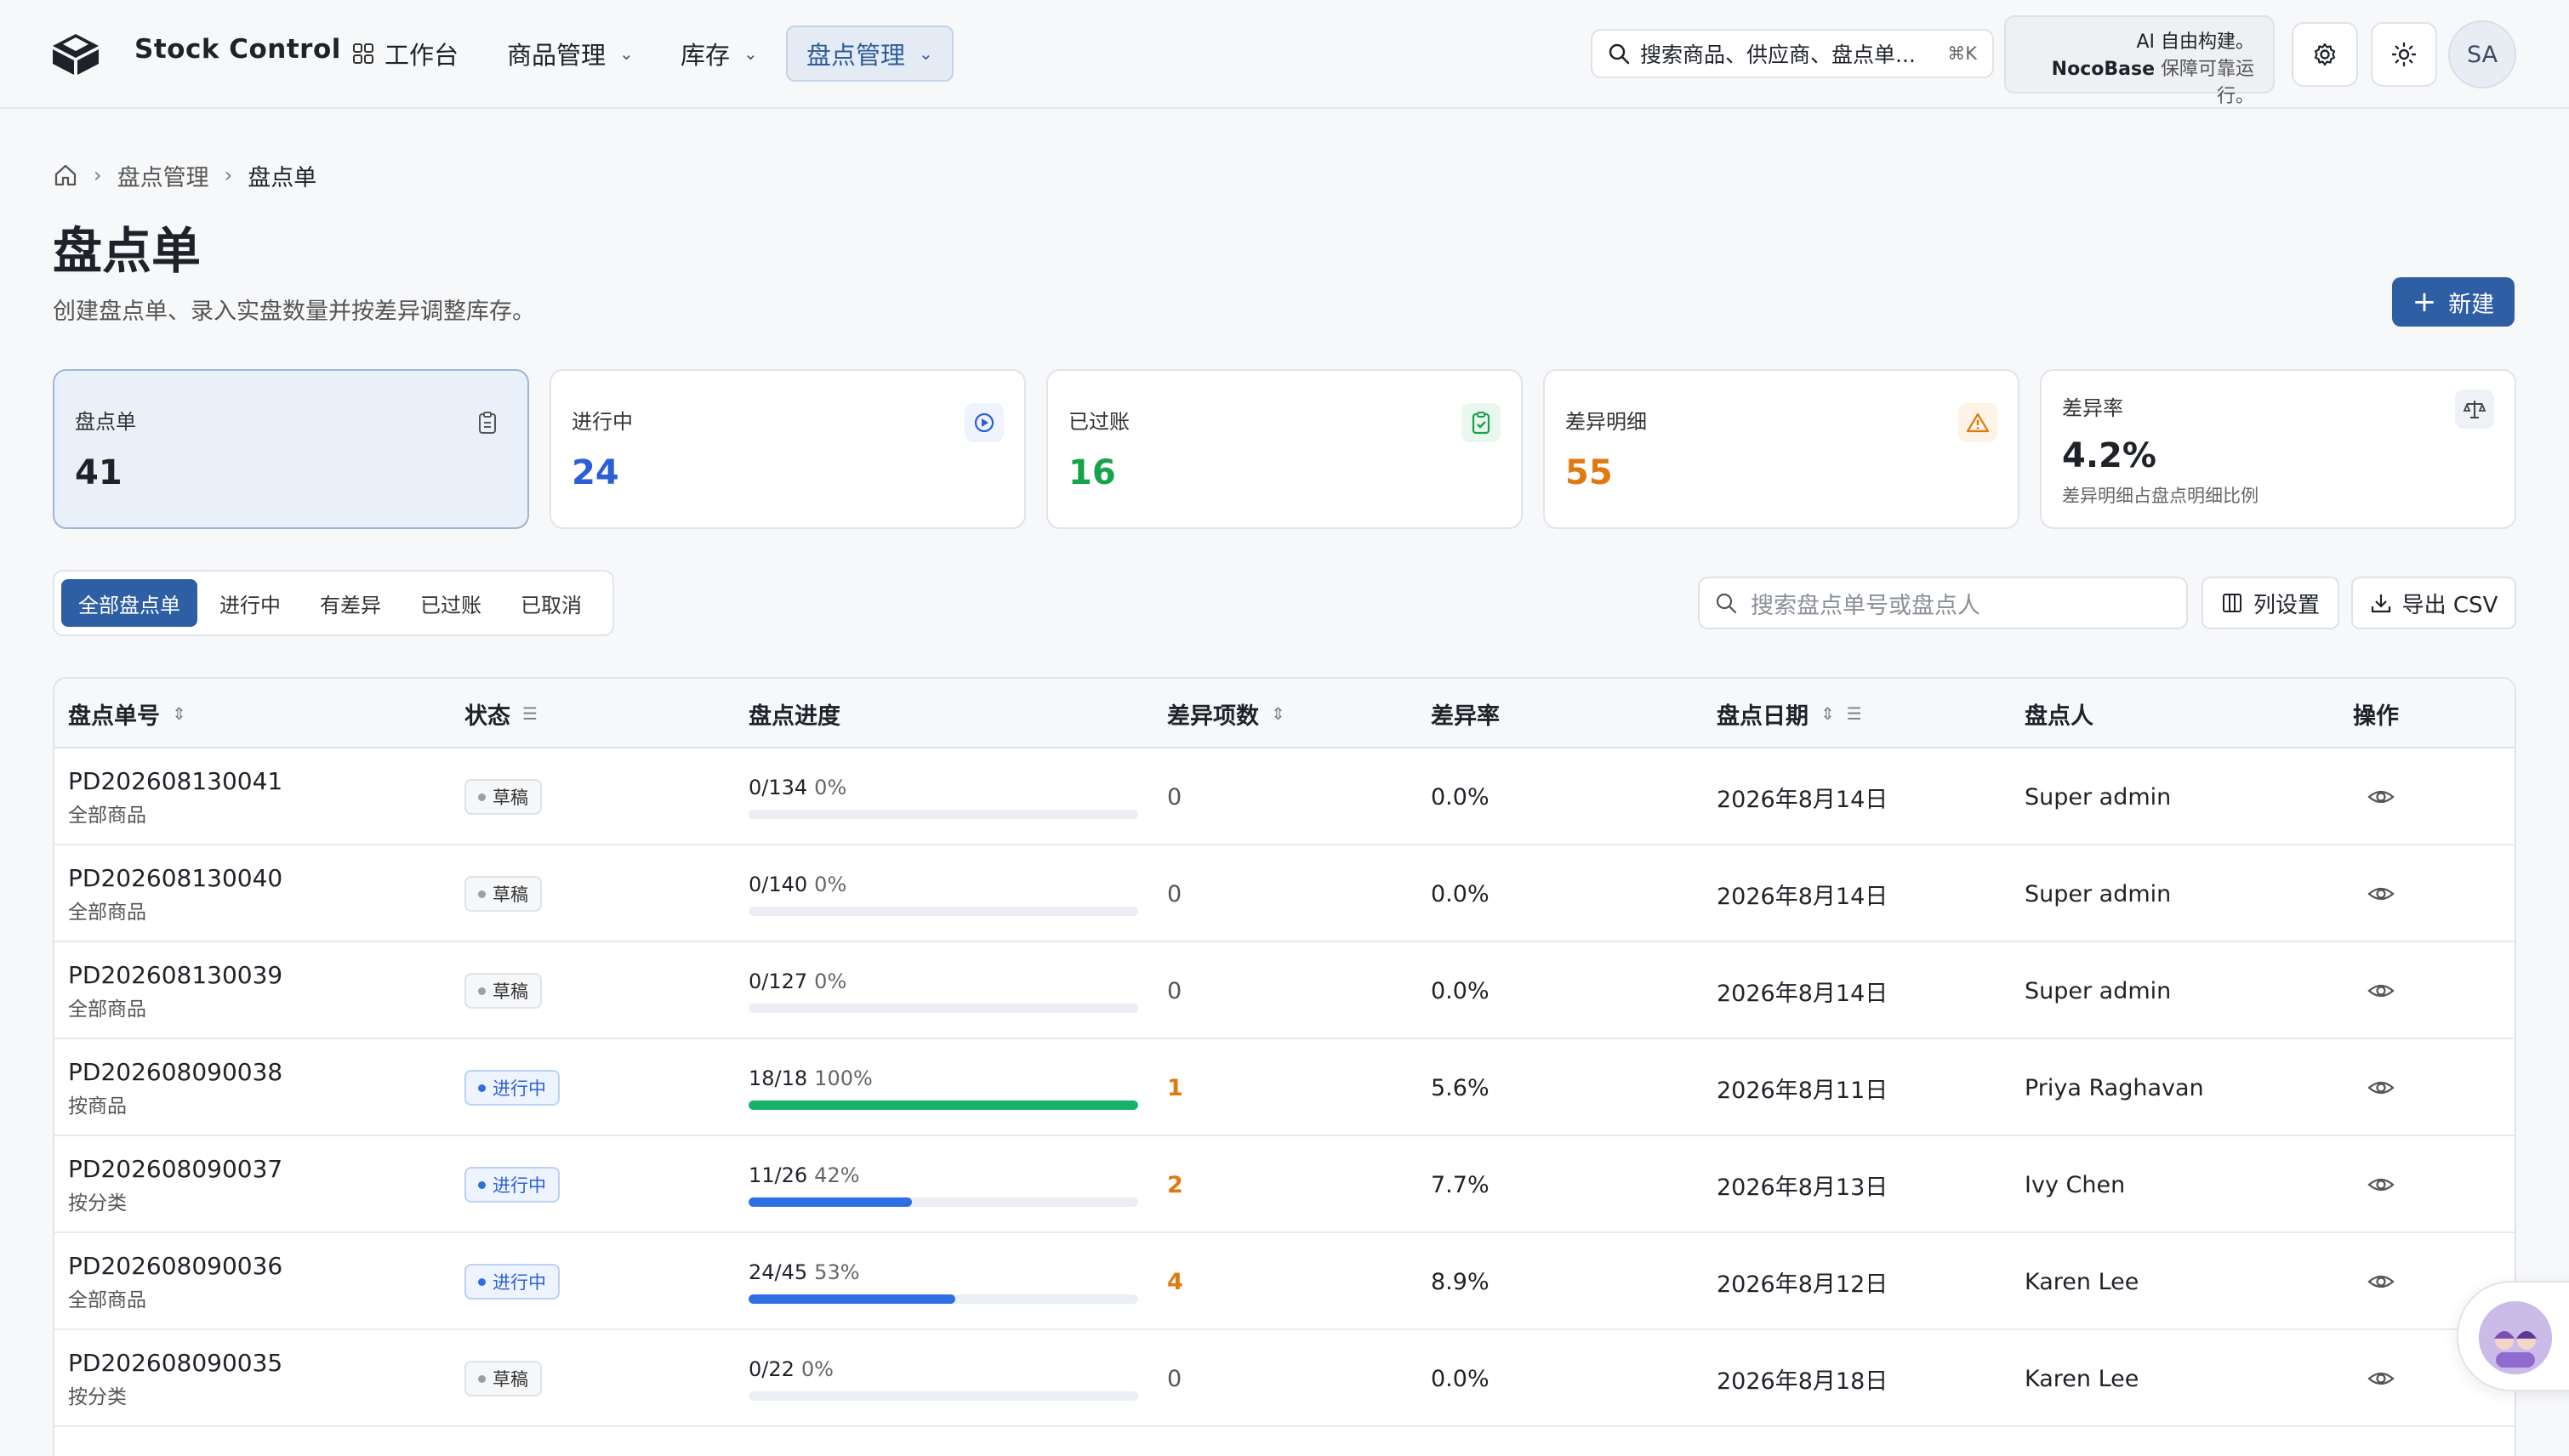  What do you see at coordinates (856, 56) in the screenshot?
I see `nav-stocktake-label: 盘点管理` at bounding box center [856, 56].